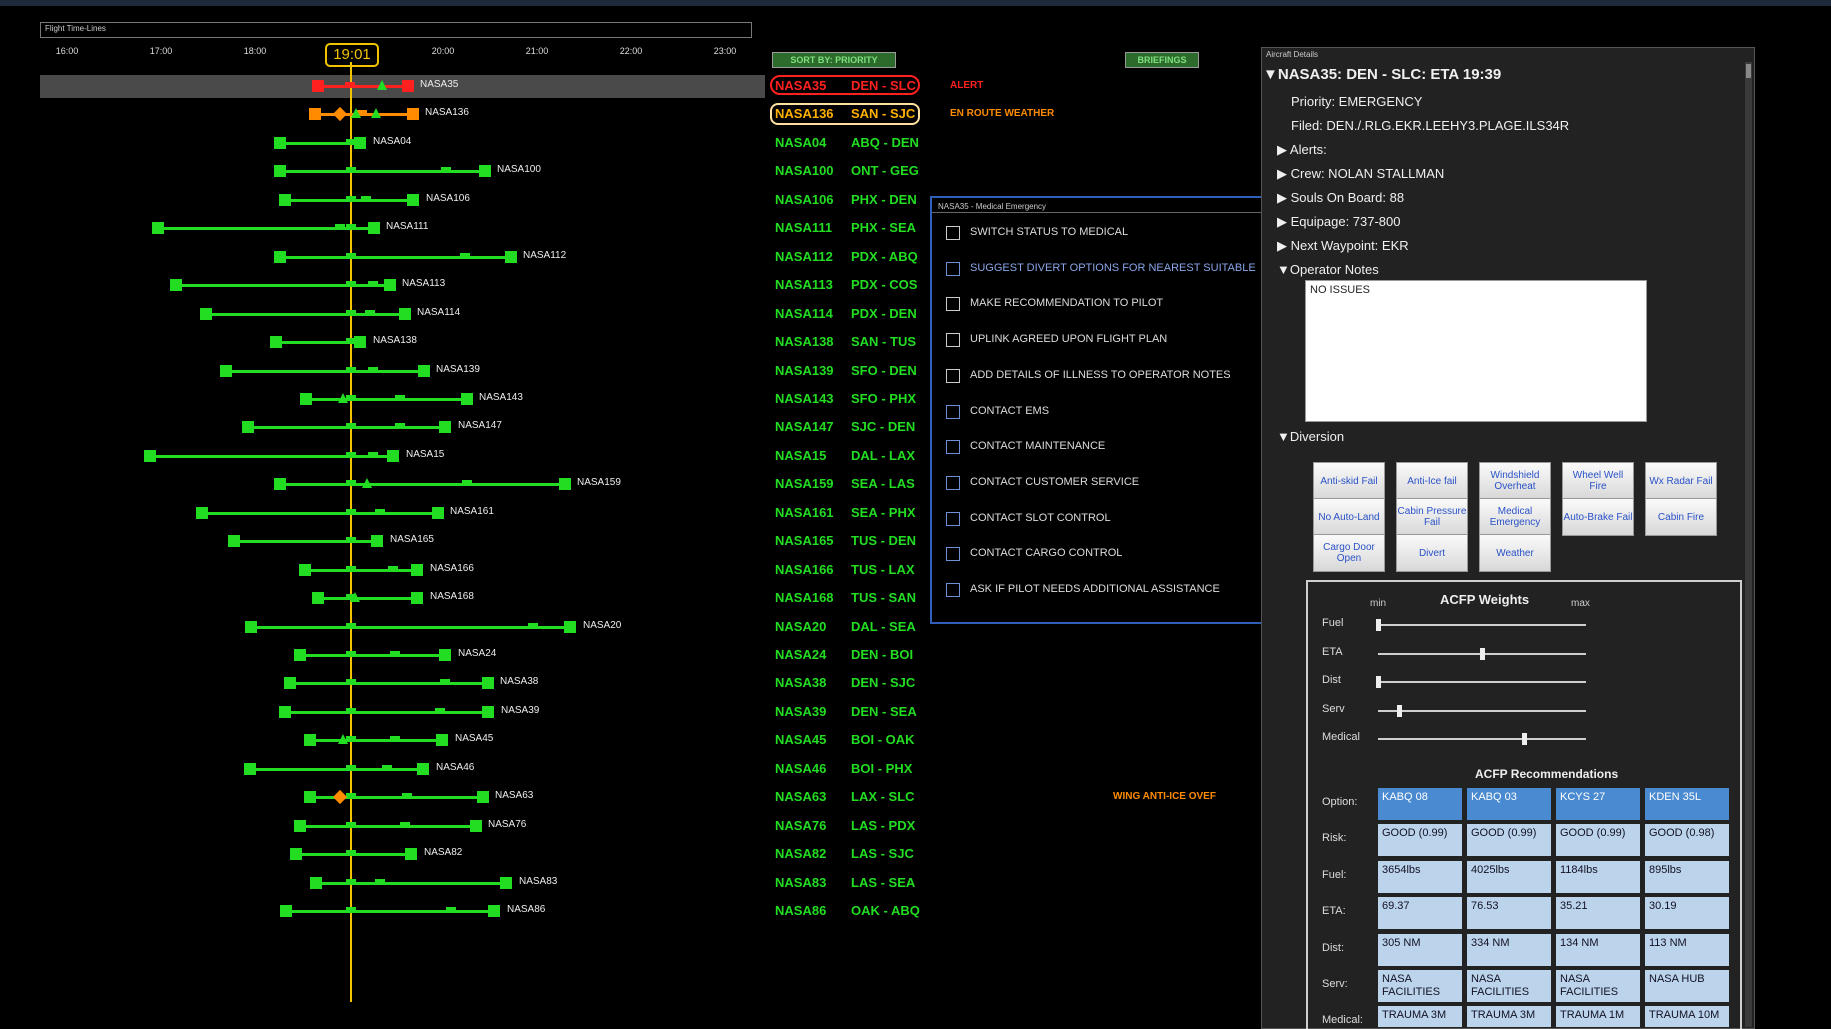 This screenshot has height=1029, width=1831. Describe the element at coordinates (472, 511) in the screenshot. I see `timeline-flight-label: NASA161` at that location.